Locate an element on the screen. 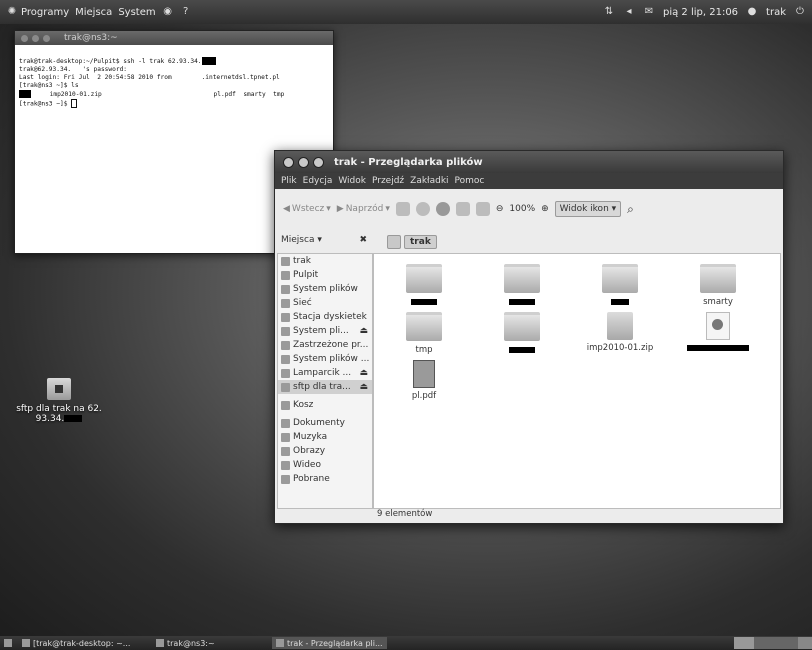 The height and width of the screenshot is (650, 812). sidebar-item: System plików is located at coordinates (325, 289).